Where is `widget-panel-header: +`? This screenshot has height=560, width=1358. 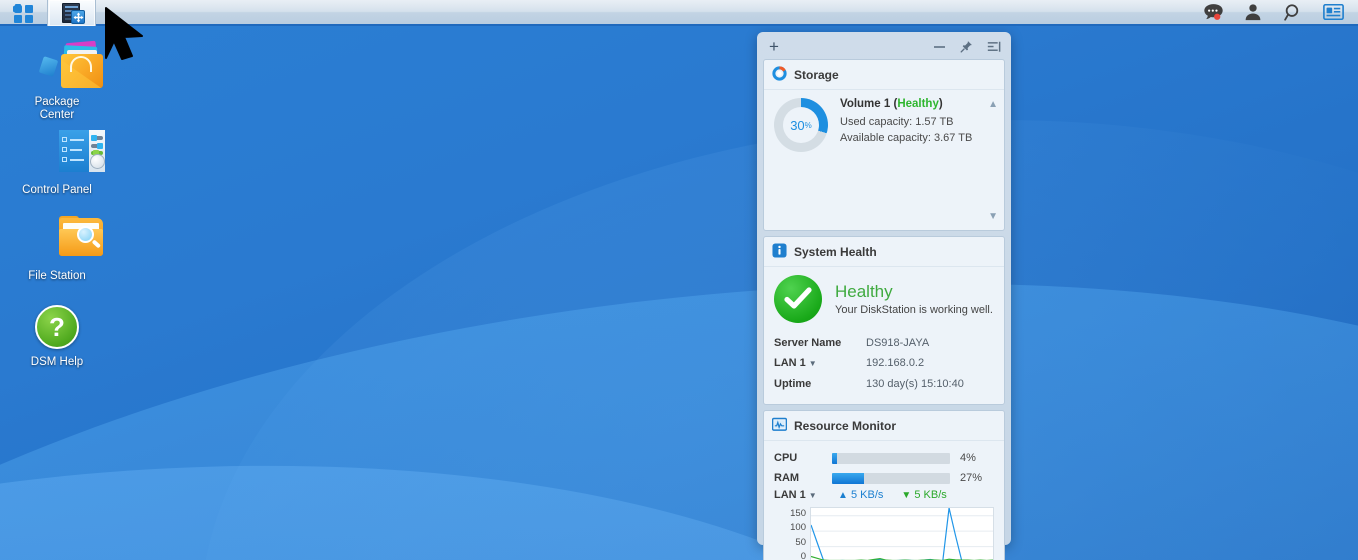
widget-panel-header: + is located at coordinates (884, 46).